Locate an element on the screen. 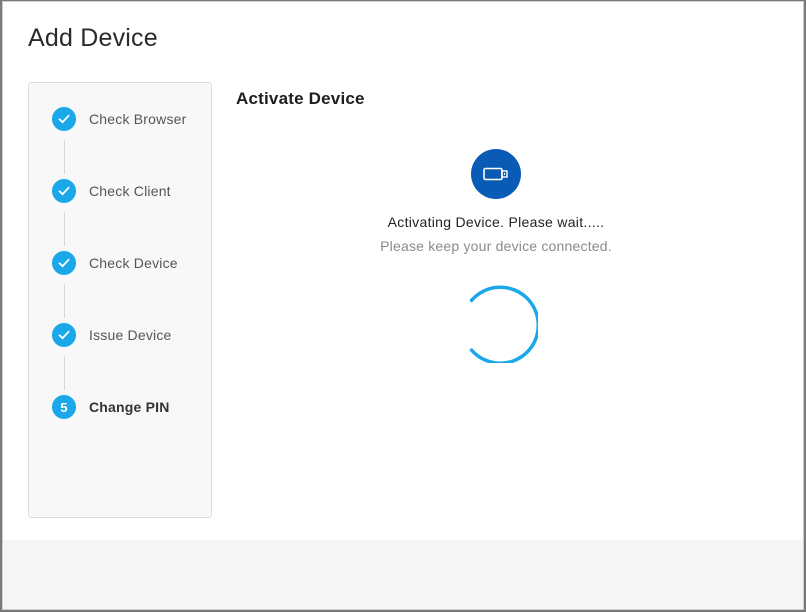 Image resolution: width=806 pixels, height=612 pixels. step-check-client: Check Client is located at coordinates (111, 191).